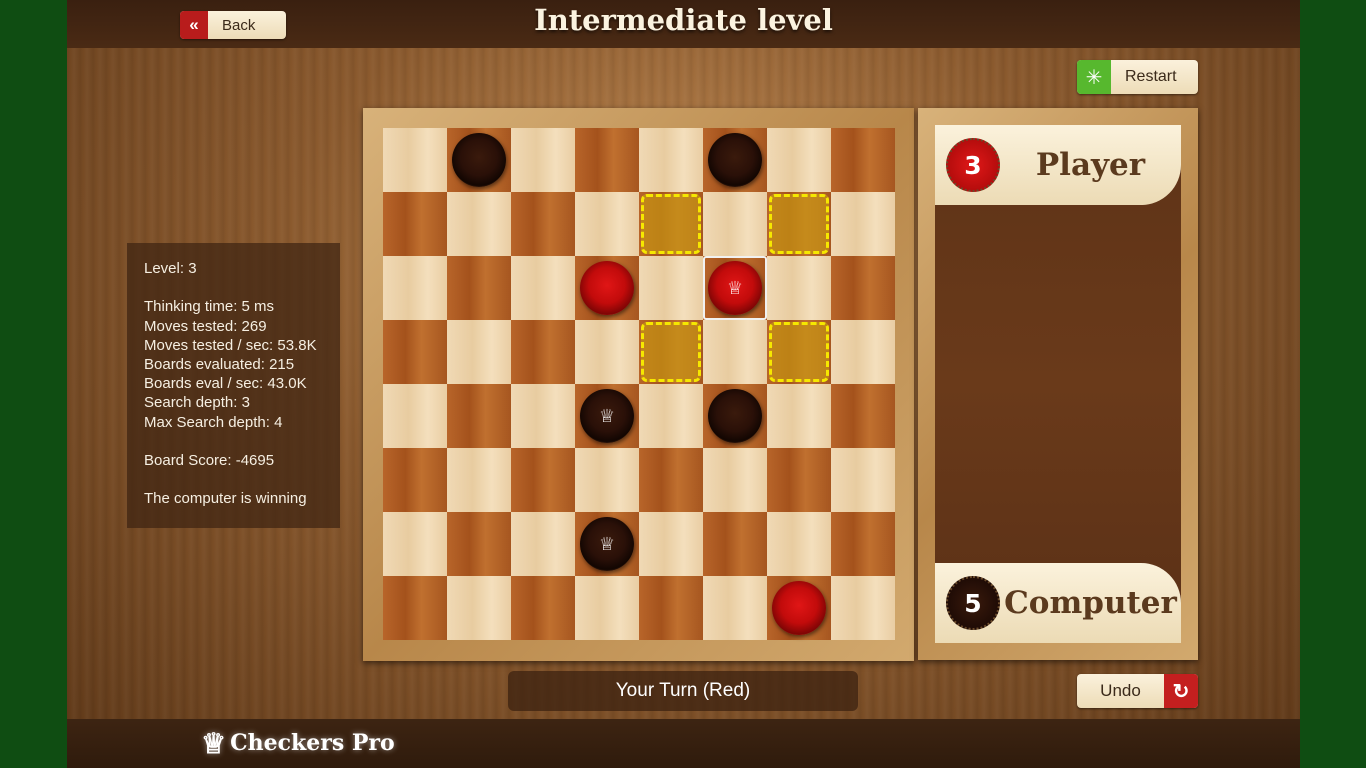 Image resolution: width=1366 pixels, height=768 pixels. Describe the element at coordinates (683, 20) in the screenshot. I see `page-title: Intermediate level` at that location.